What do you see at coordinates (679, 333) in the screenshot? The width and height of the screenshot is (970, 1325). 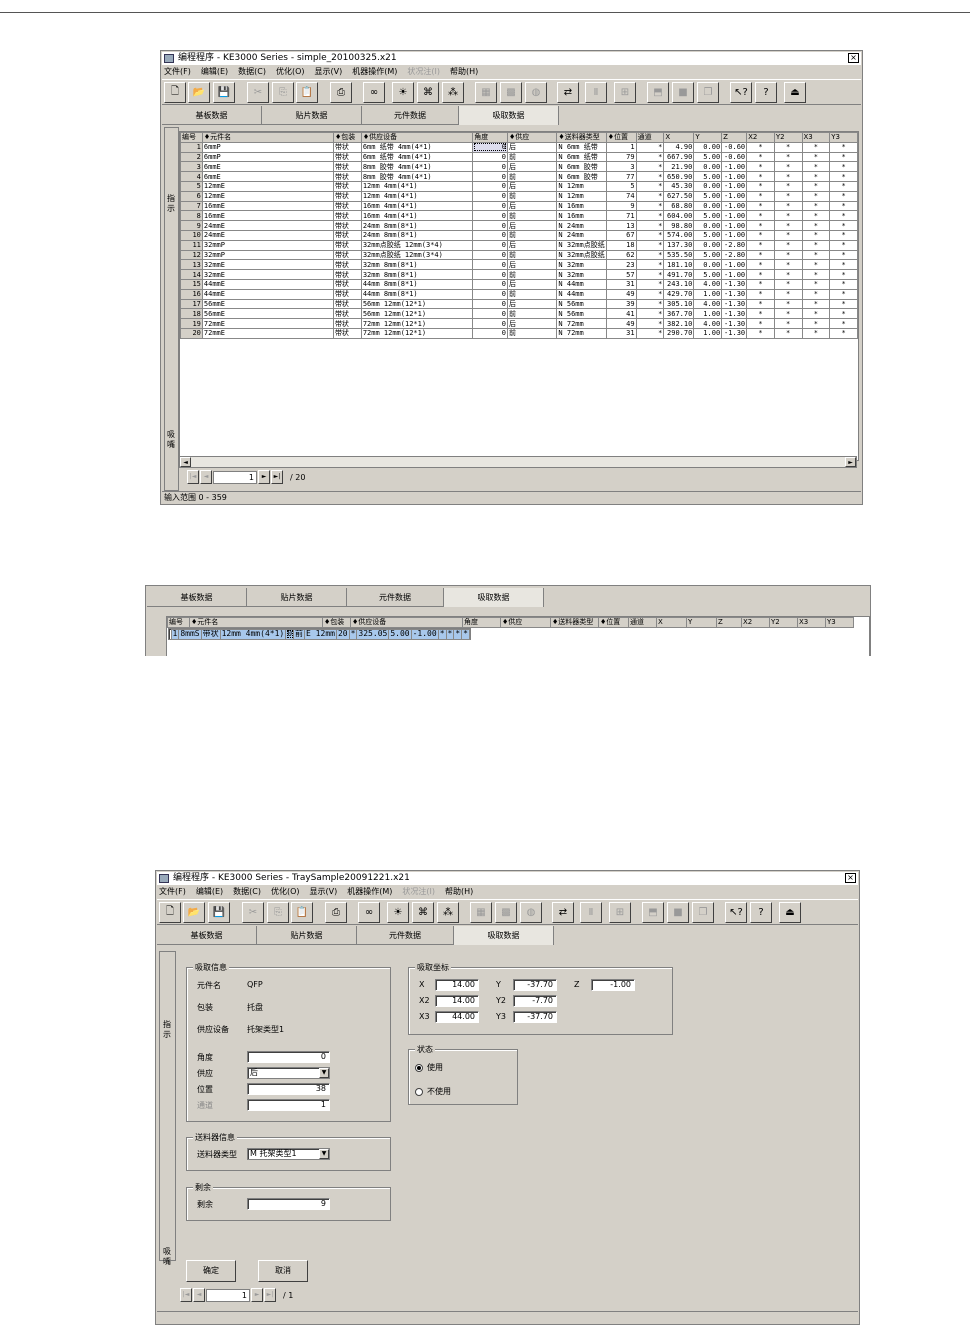 I see `table-cell: 290.70` at bounding box center [679, 333].